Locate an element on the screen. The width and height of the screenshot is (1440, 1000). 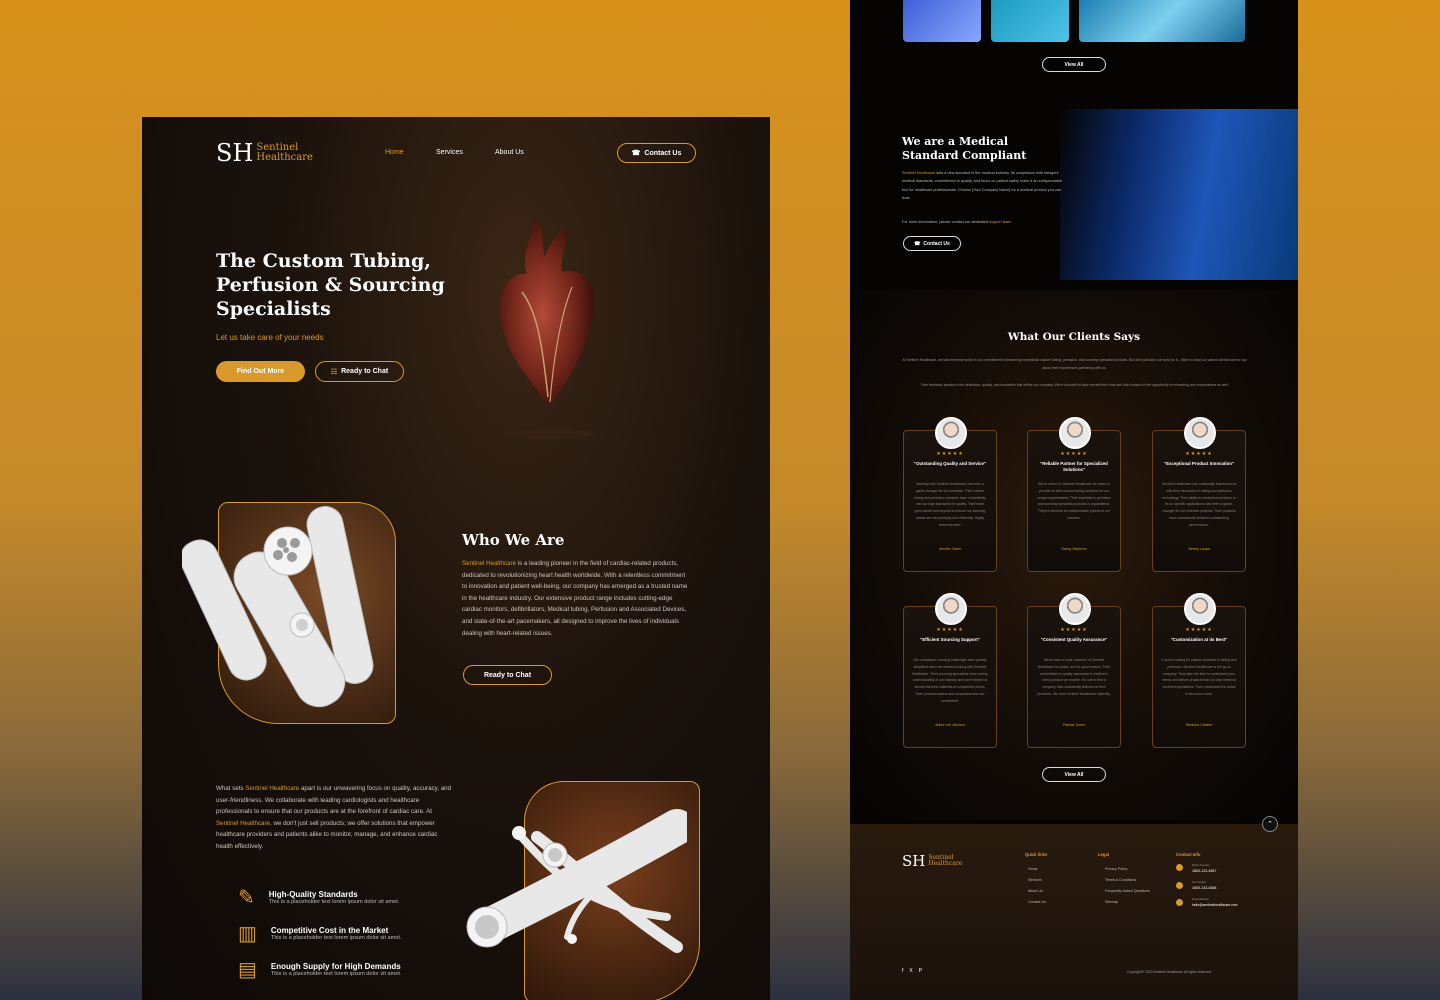
logo: SH Sentinel Healthcare is located at coordinates (264, 153).